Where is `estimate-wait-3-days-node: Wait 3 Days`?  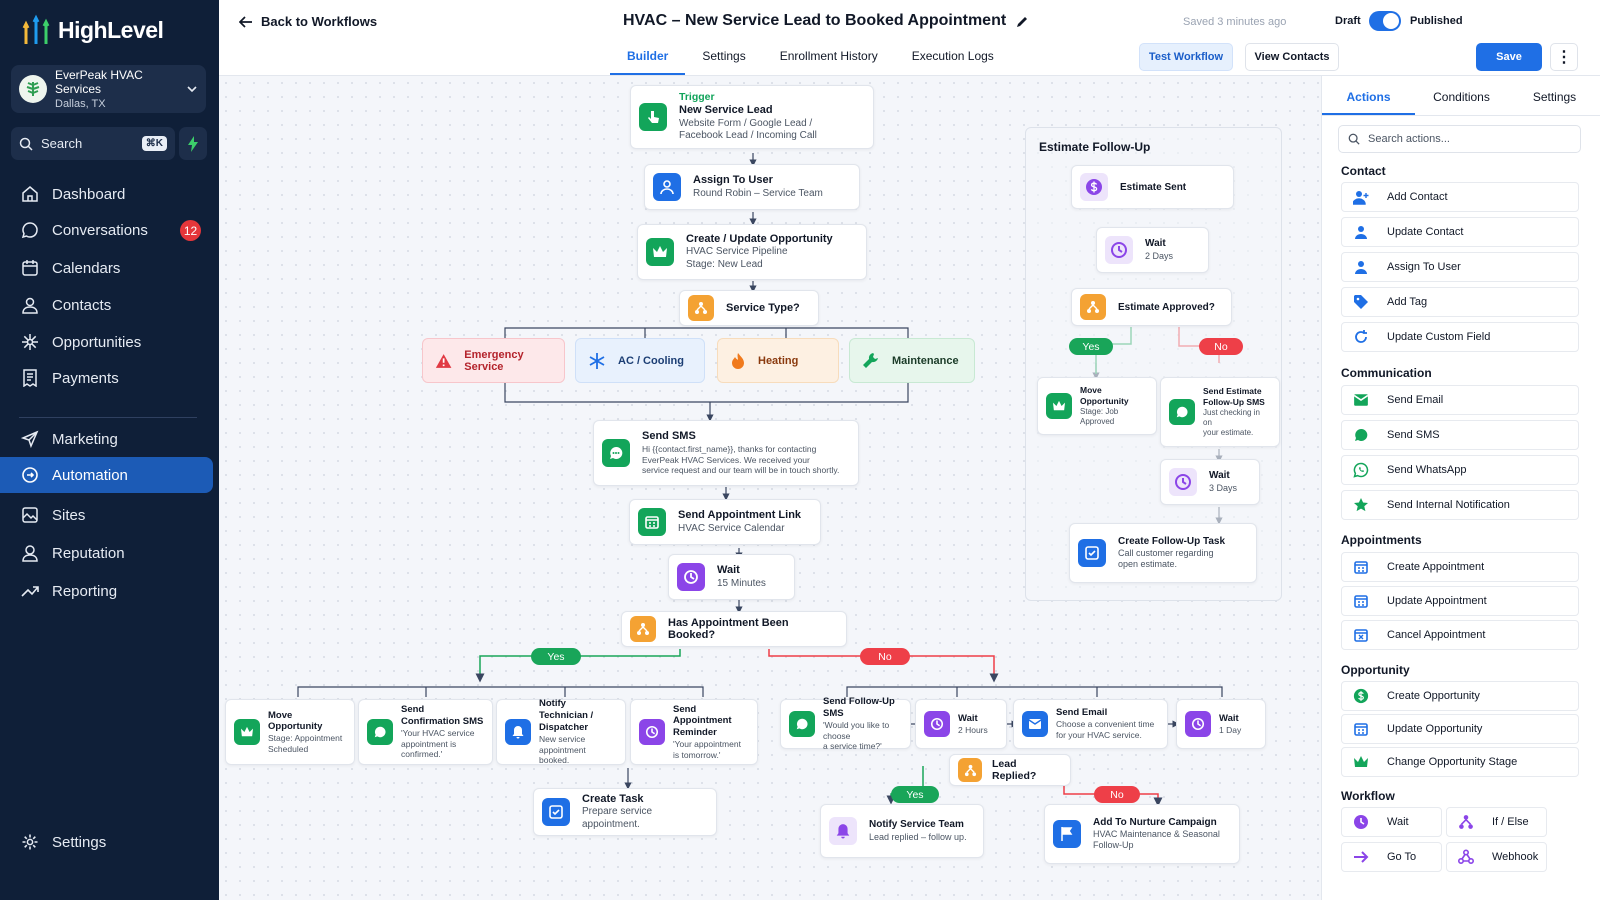
estimate-wait-3-days-node: Wait 3 Days is located at coordinates (1210, 482).